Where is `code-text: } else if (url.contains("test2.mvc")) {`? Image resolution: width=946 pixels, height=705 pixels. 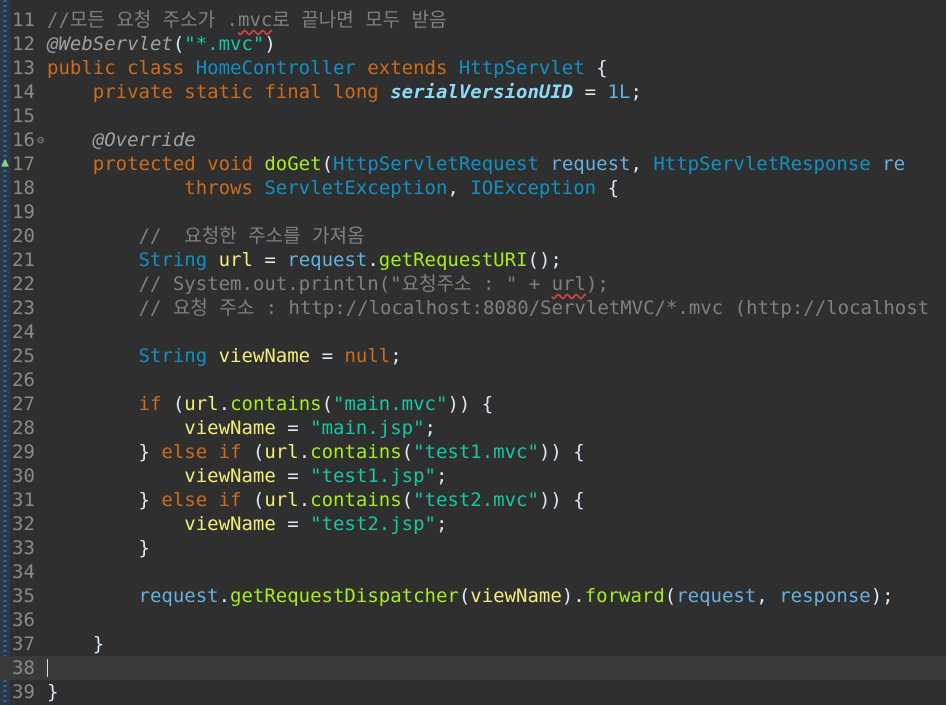
code-text: } else if (url.contains("test2.mvc")) { is located at coordinates (316, 500).